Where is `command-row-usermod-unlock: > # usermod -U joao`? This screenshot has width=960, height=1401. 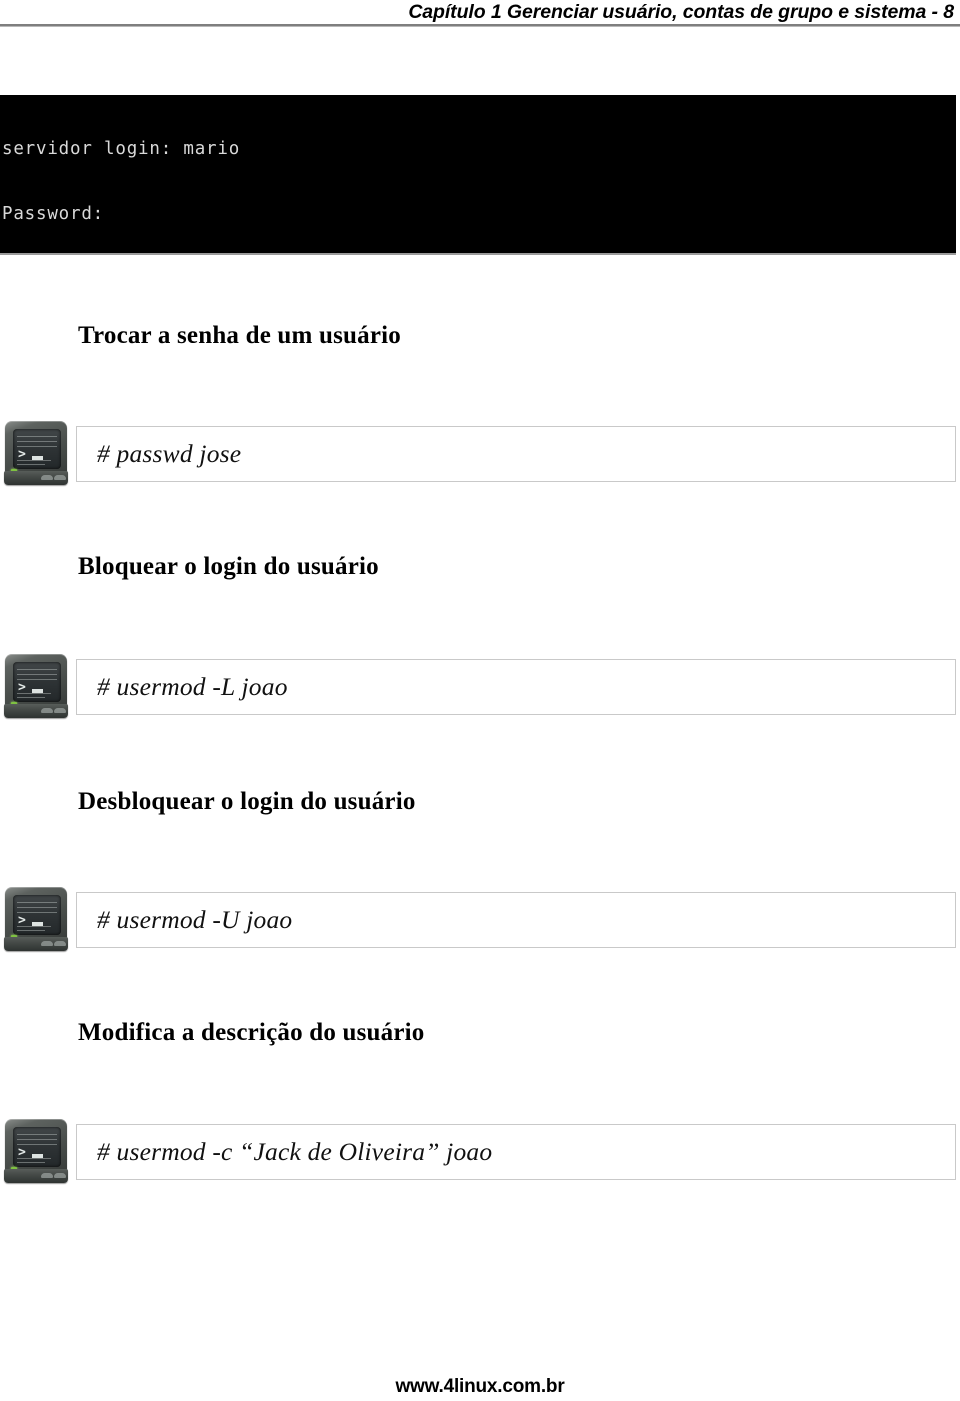
command-row-usermod-unlock: > # usermod -U joao is located at coordinates (478, 924).